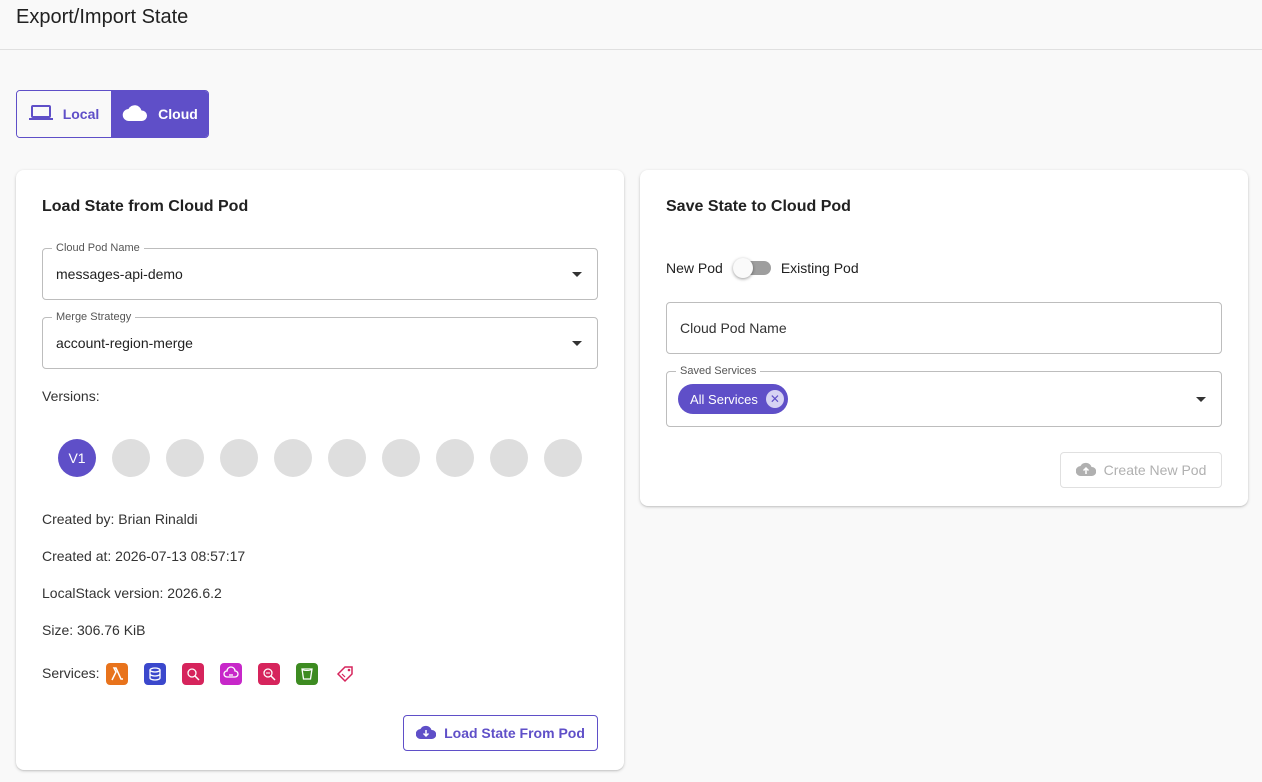 This screenshot has height=782, width=1262. I want to click on saved-services-label: Saved Services, so click(718, 371).